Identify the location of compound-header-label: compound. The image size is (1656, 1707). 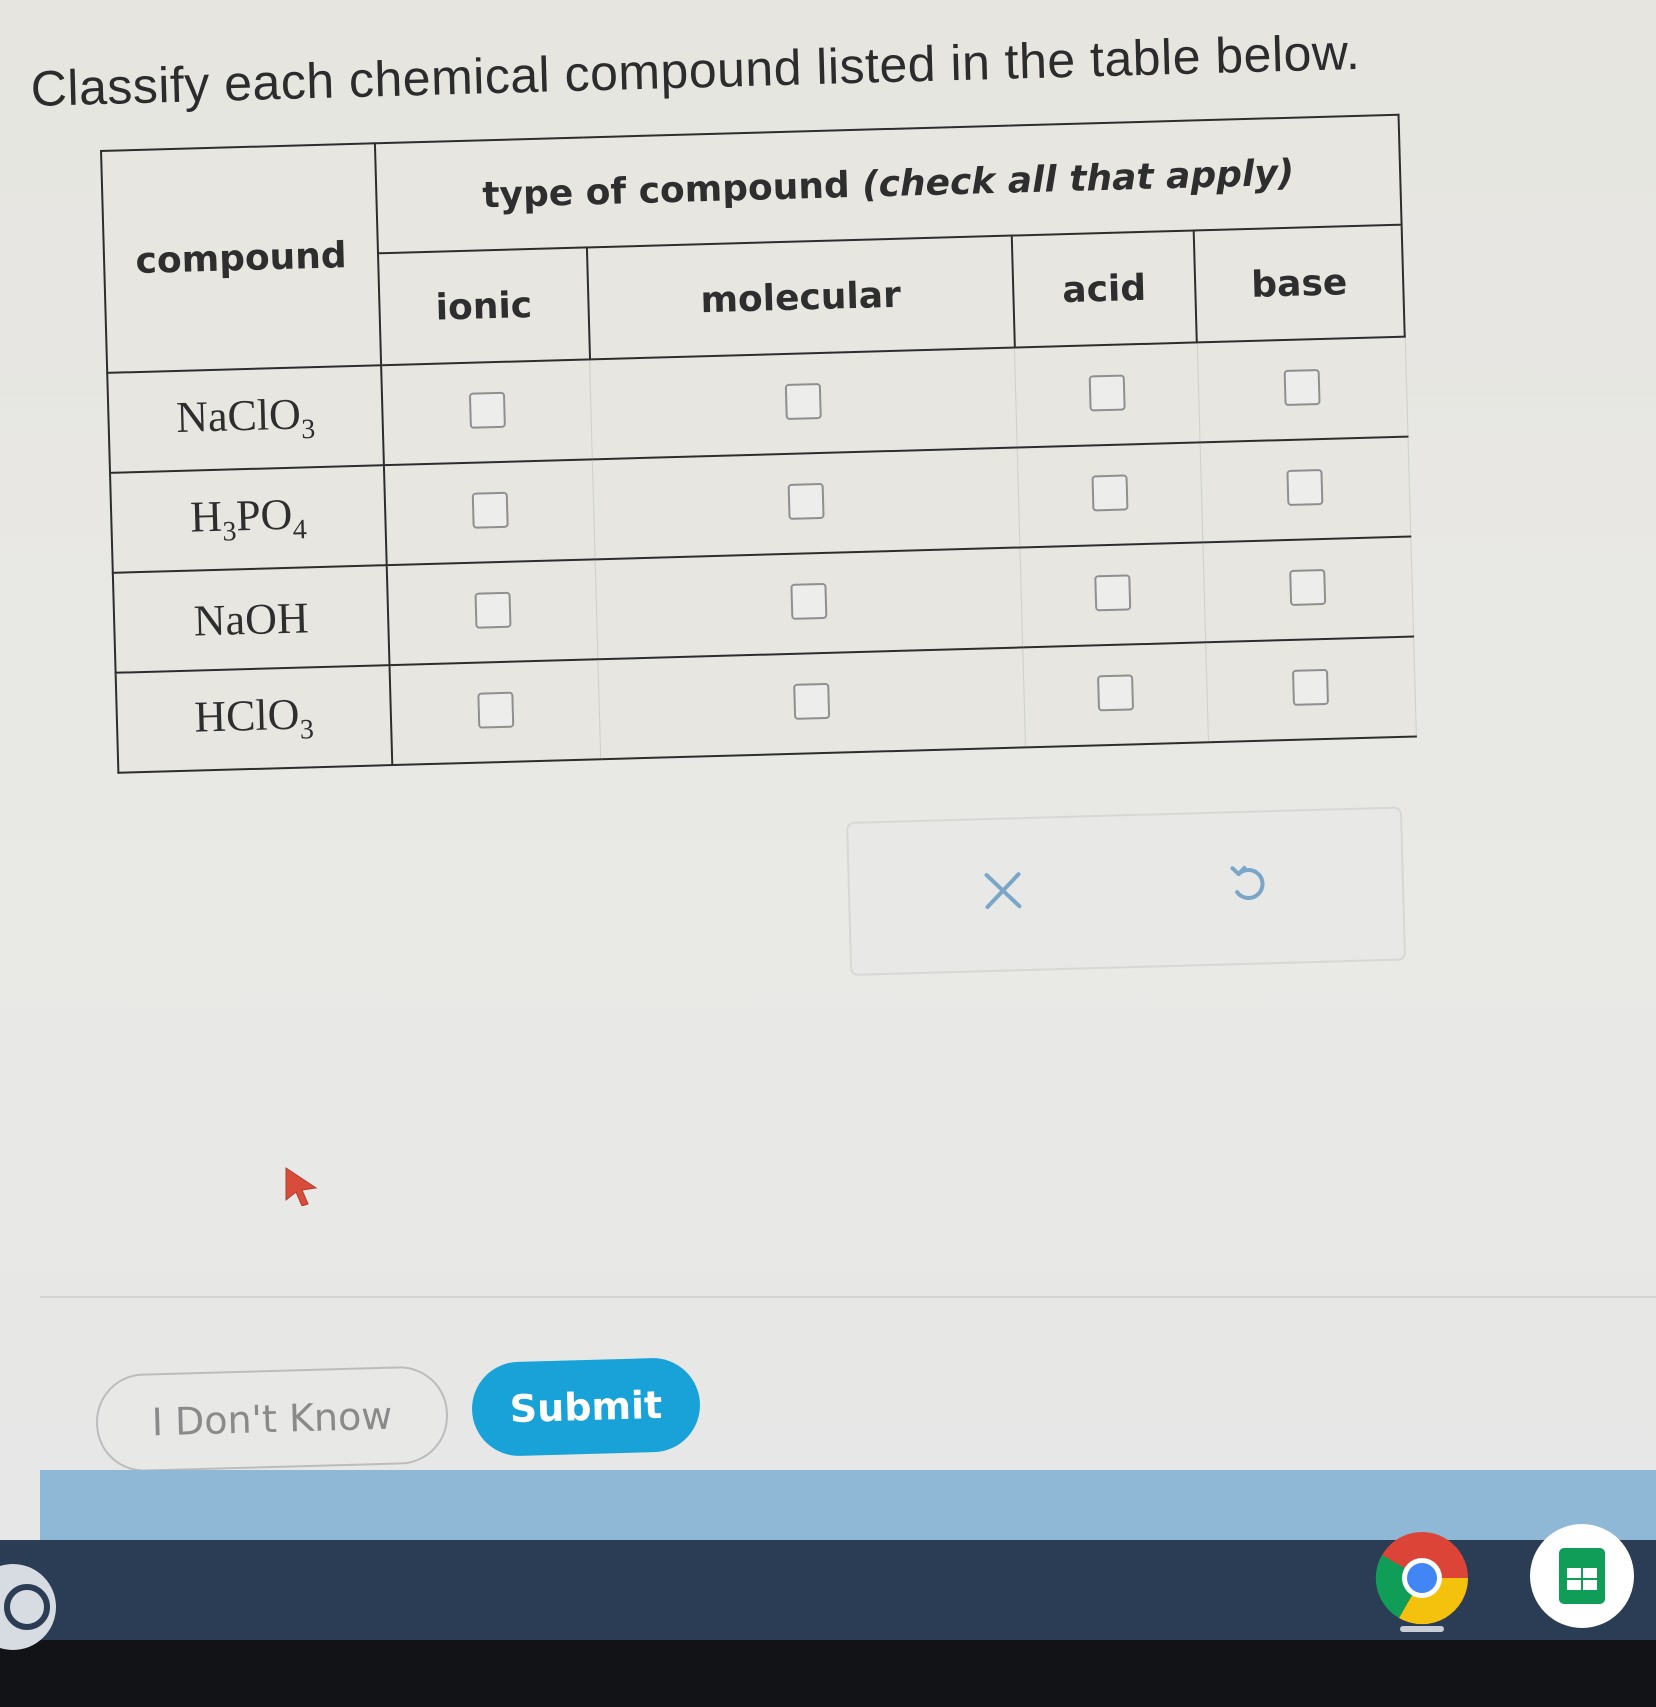
(241, 258).